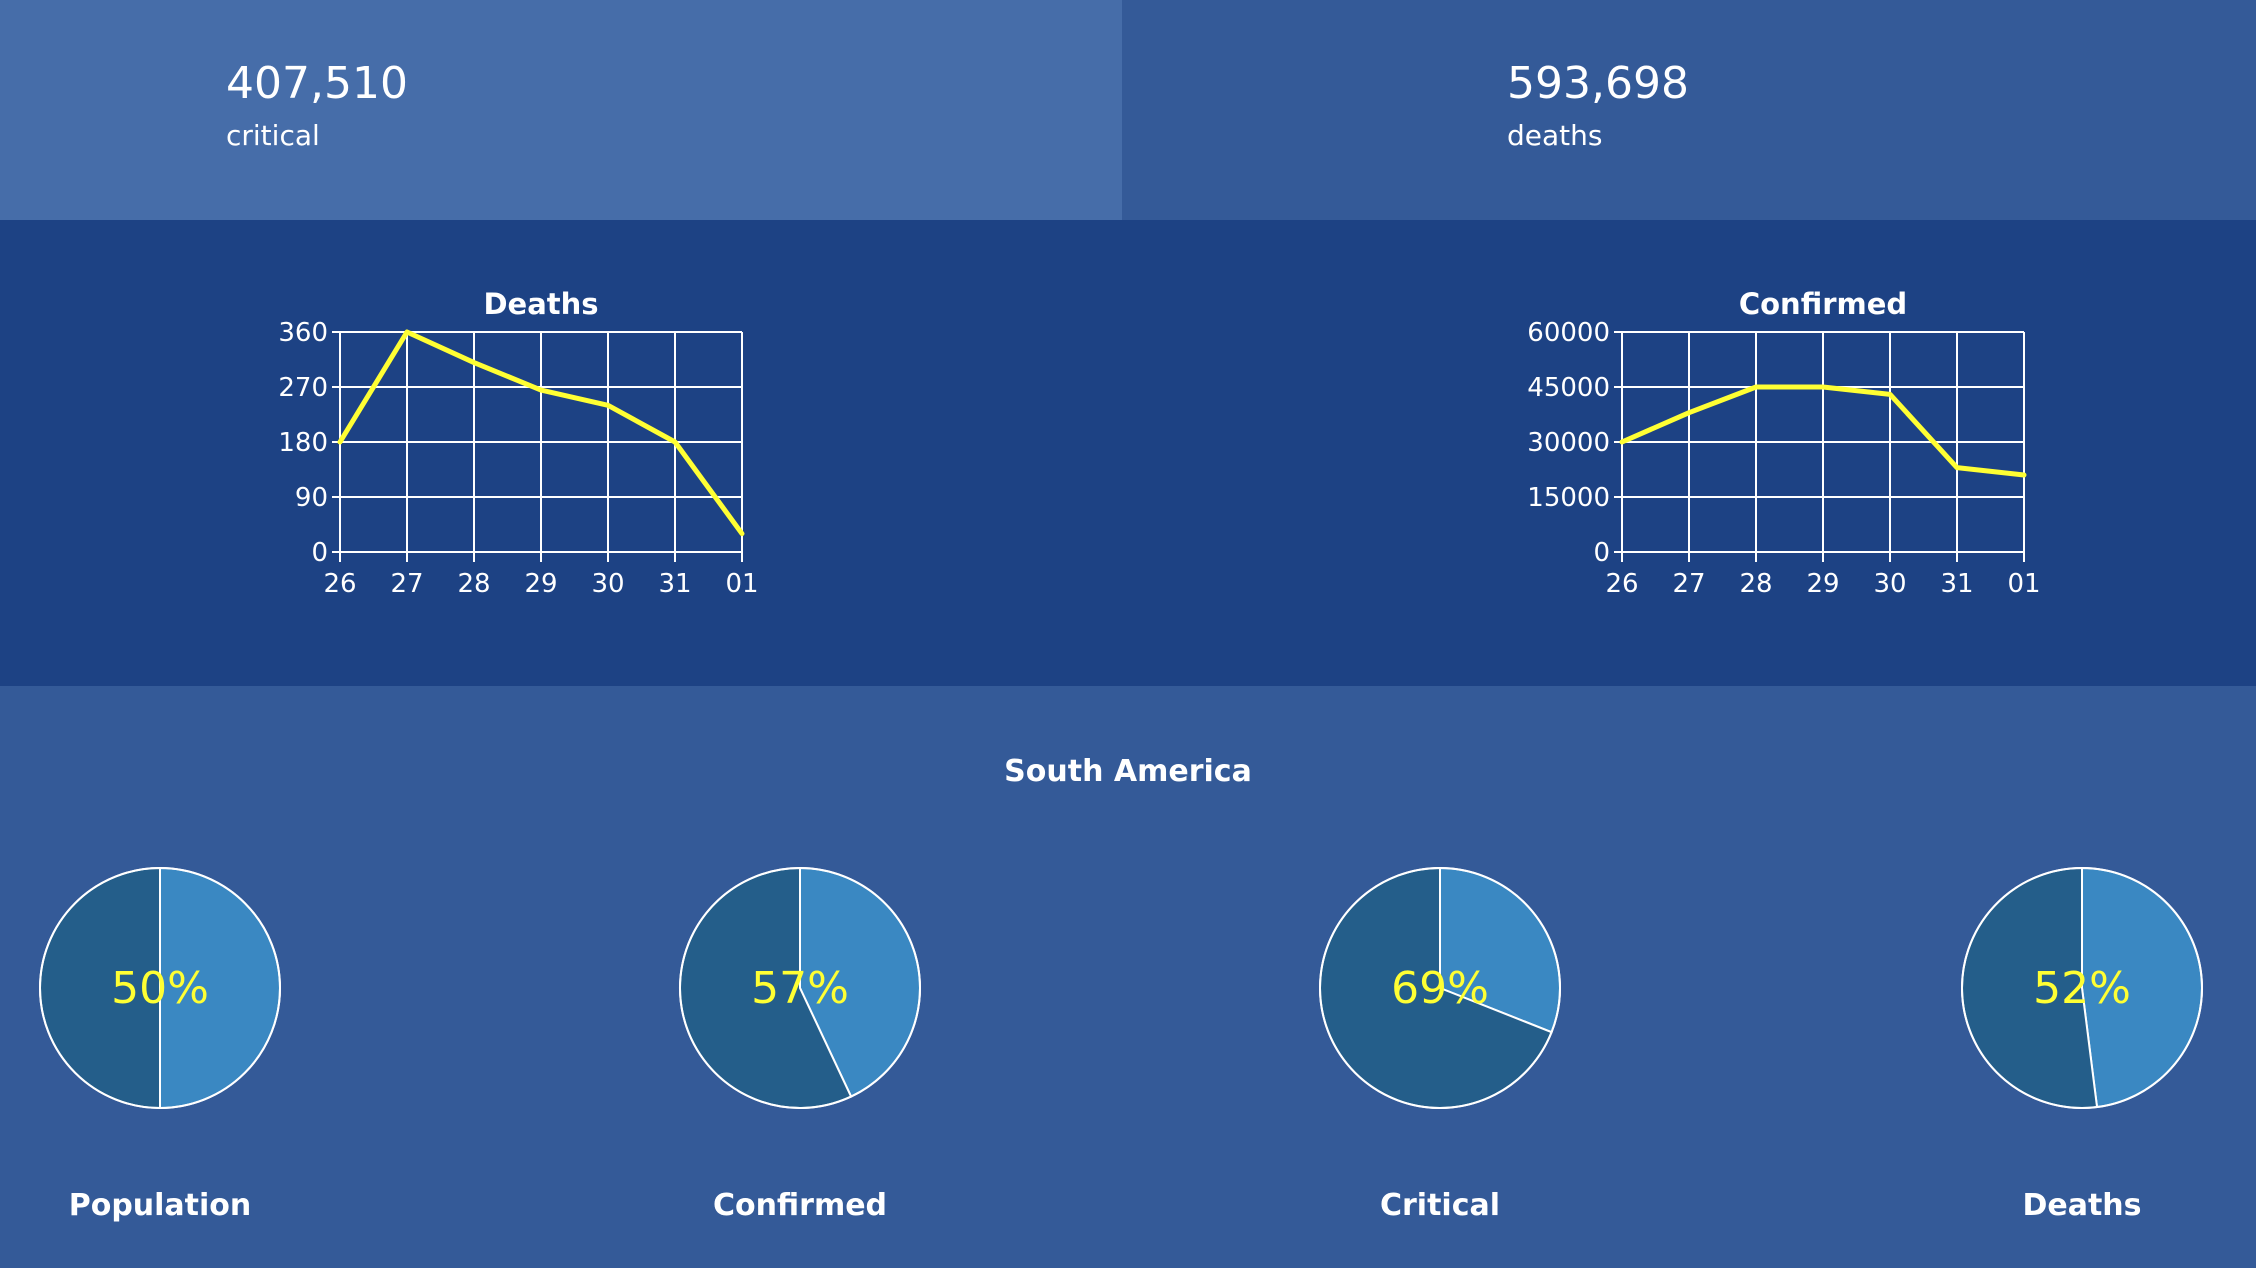 This screenshot has width=2256, height=1268. Describe the element at coordinates (303, 388) in the screenshot. I see `deaths-y-tick-label: 270` at that location.